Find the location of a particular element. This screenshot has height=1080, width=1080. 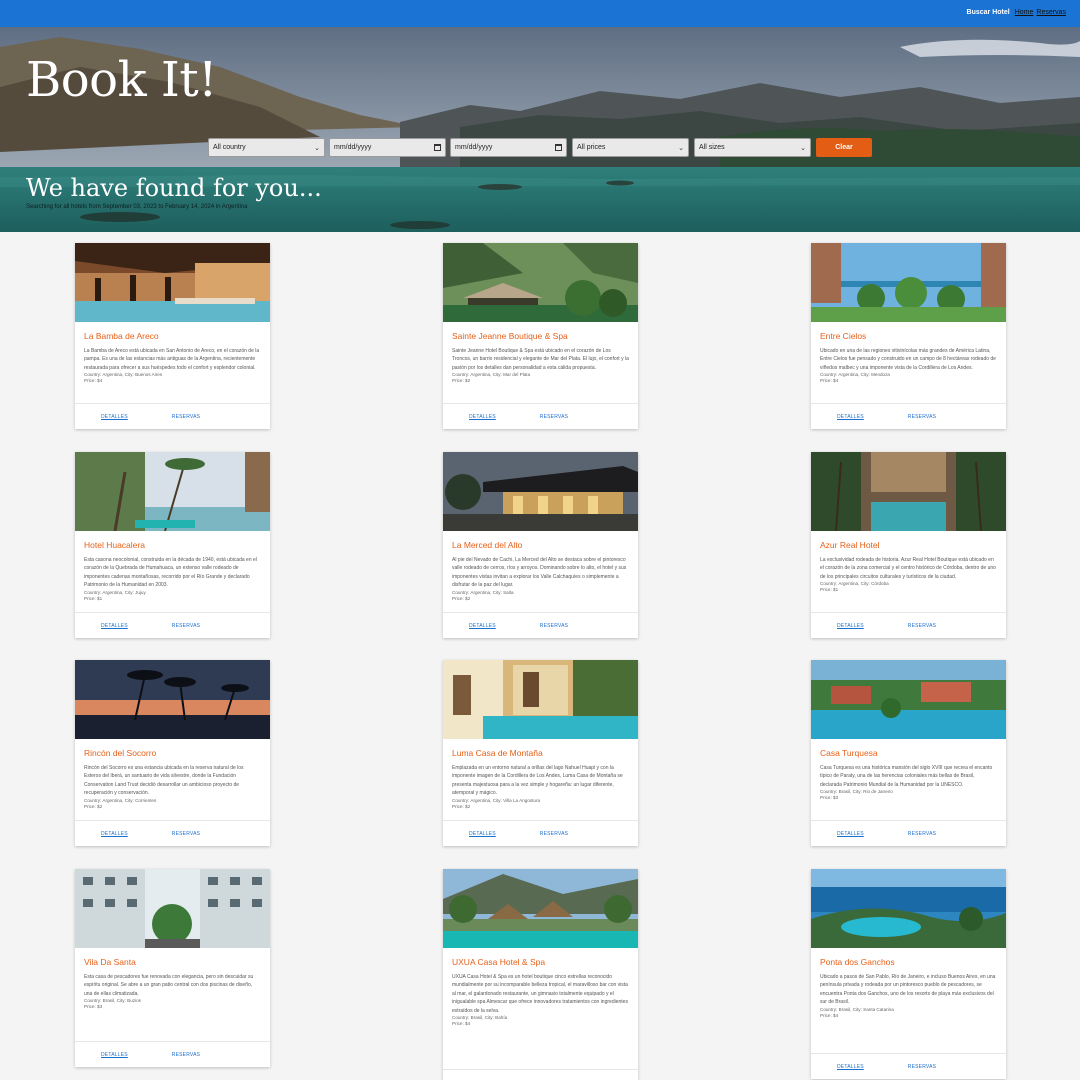

prices-select: All prices ⌄ is located at coordinates (630, 147).